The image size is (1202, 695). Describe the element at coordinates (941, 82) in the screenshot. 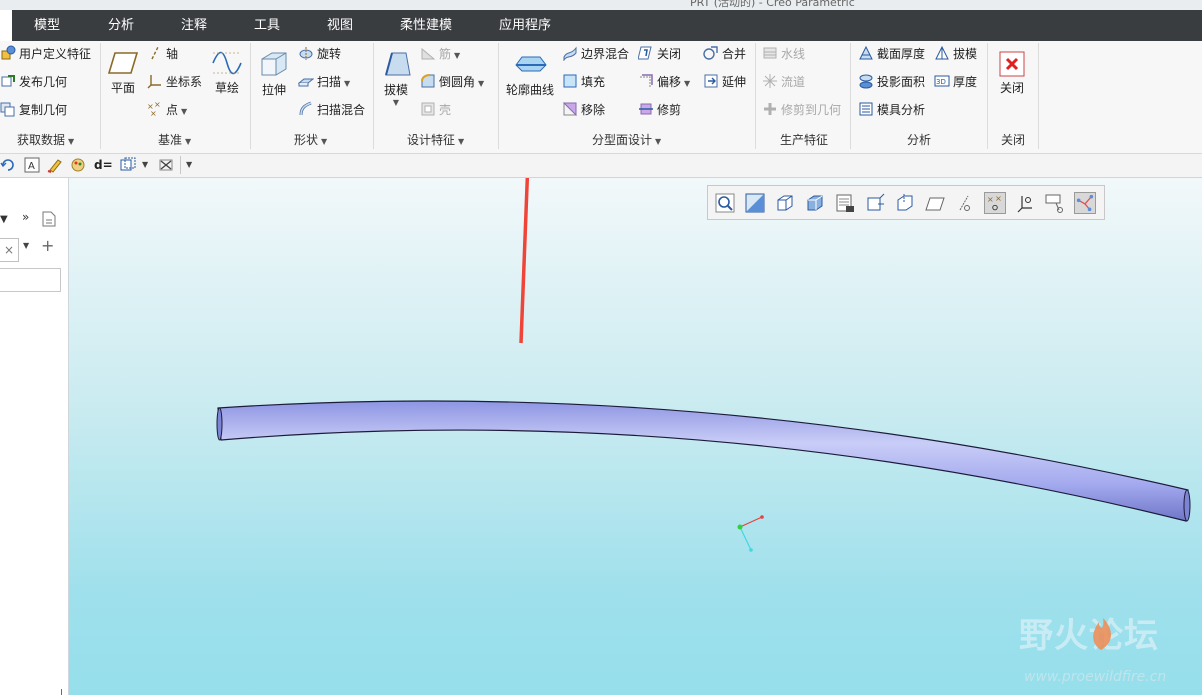

I see `svg-text: 3D` at that location.